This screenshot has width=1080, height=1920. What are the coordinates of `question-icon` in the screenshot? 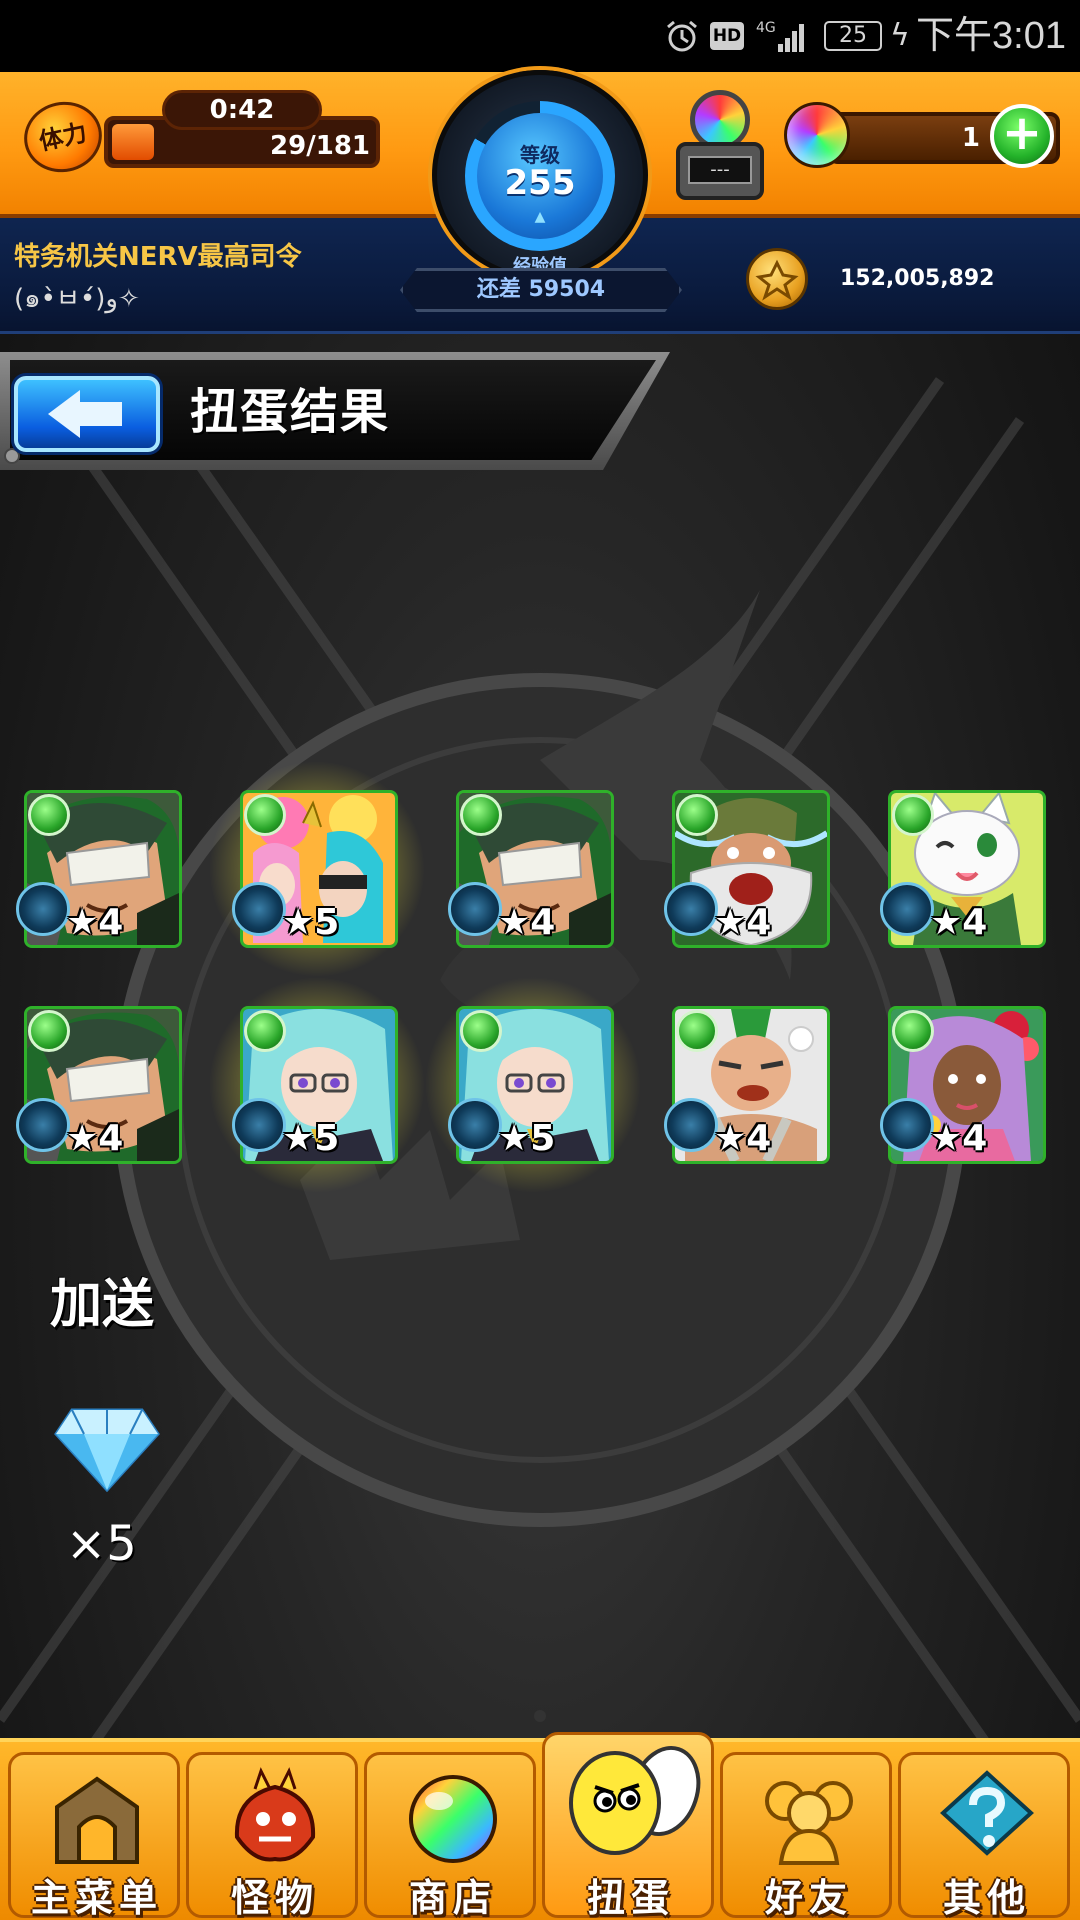 It's located at (987, 1813).